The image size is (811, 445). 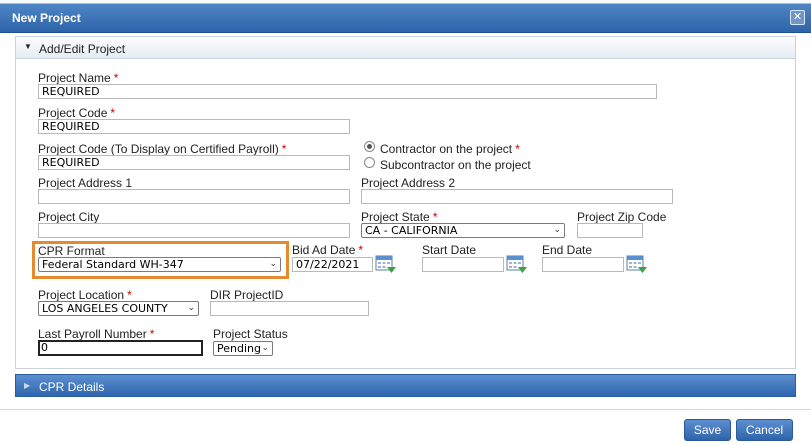 I want to click on end-date-input, so click(x=583, y=264).